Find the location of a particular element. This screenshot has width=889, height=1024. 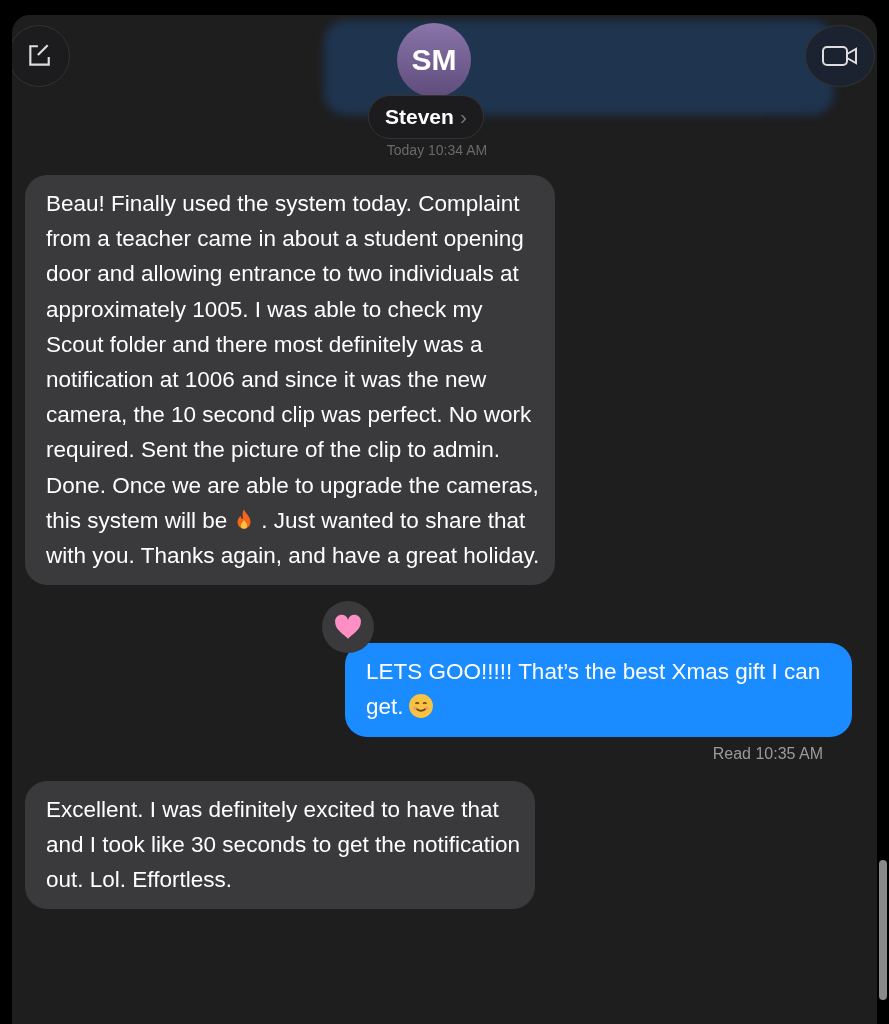

read-receipt: Read 10:35 AM is located at coordinates (767, 753).